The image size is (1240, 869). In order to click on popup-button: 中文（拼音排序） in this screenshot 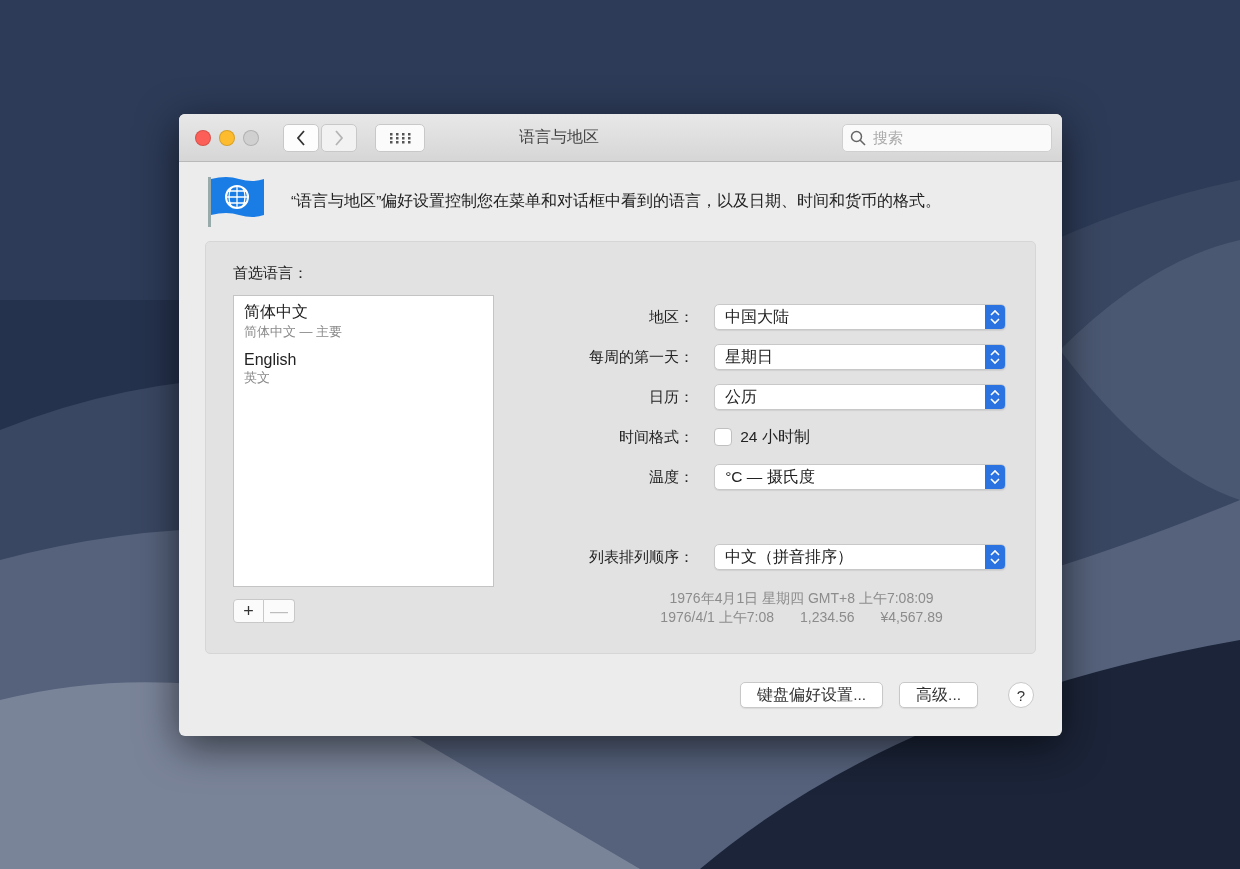, I will do `click(860, 557)`.